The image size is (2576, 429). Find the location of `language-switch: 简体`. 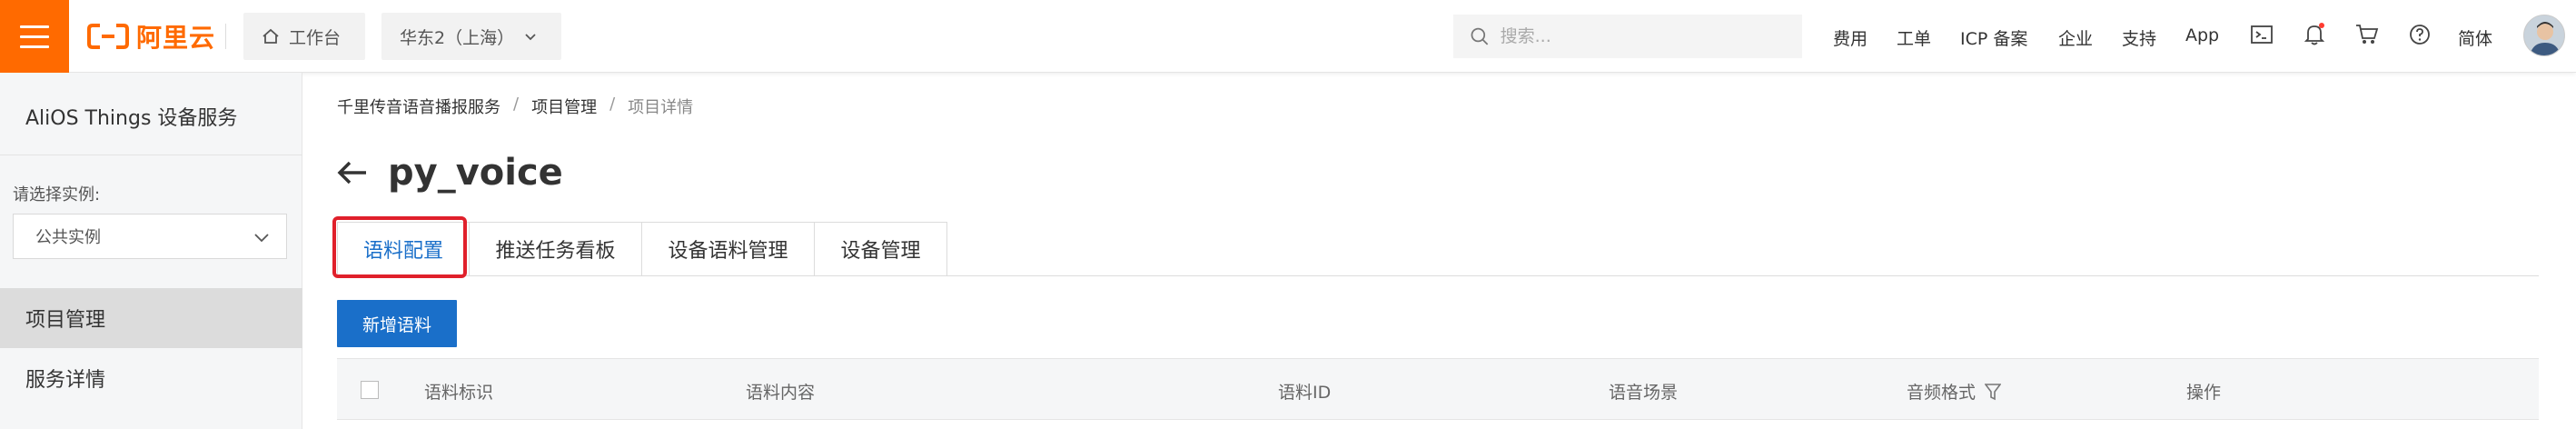

language-switch: 简体 is located at coordinates (2475, 37).